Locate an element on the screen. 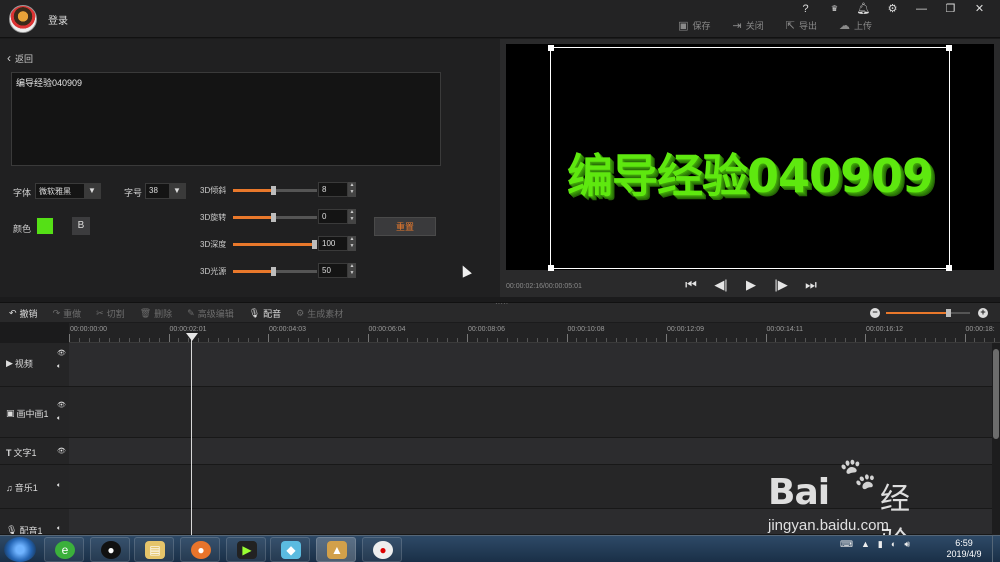  splitter-grip: ····· is located at coordinates (501, 303).